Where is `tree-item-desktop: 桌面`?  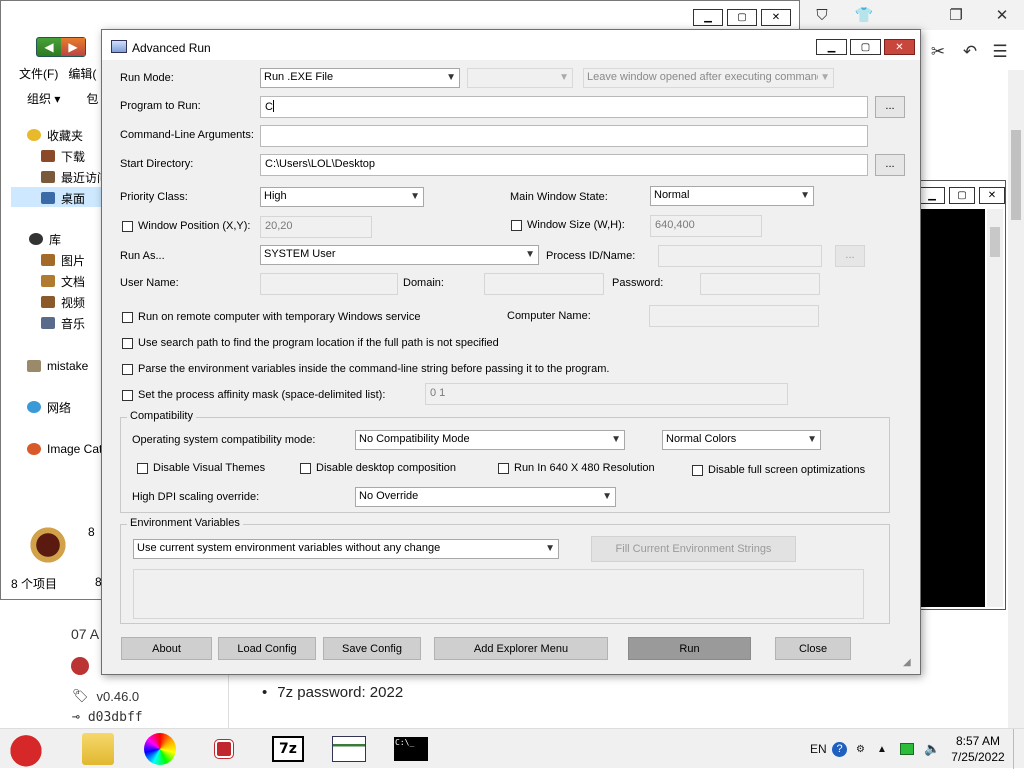 tree-item-desktop: 桌面 is located at coordinates (63, 198).